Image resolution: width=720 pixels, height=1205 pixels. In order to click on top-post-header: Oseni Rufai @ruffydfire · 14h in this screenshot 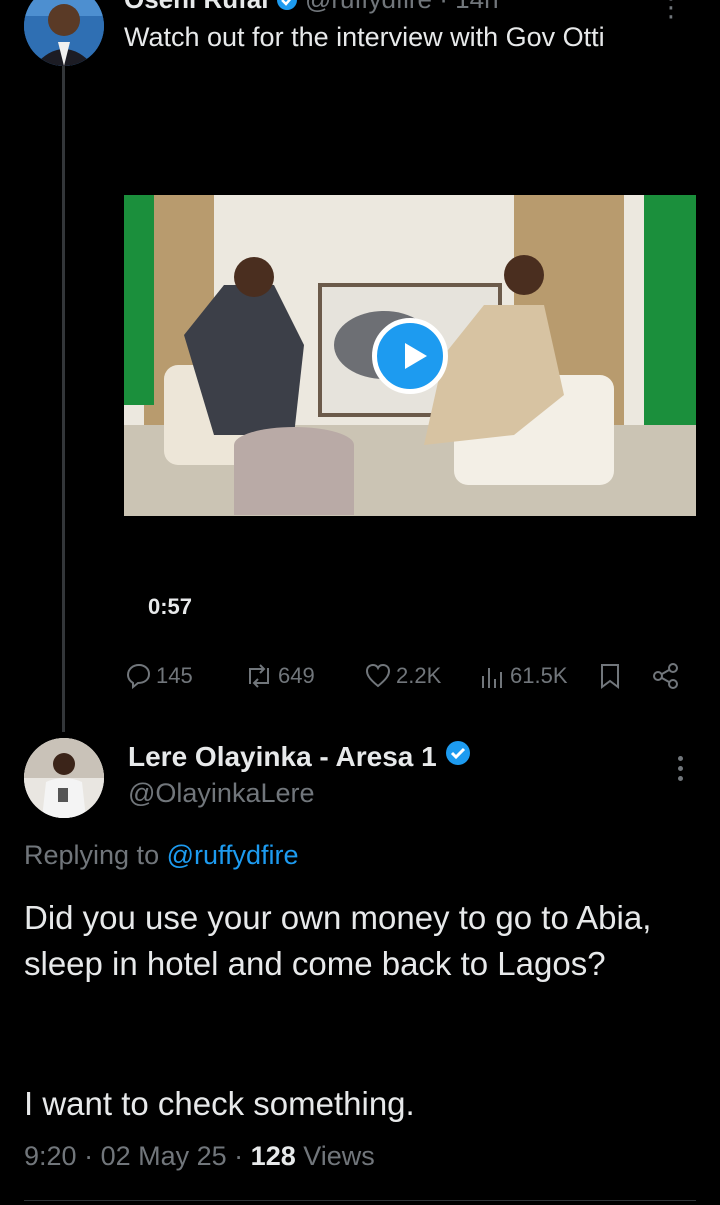, I will do `click(311, 7)`.